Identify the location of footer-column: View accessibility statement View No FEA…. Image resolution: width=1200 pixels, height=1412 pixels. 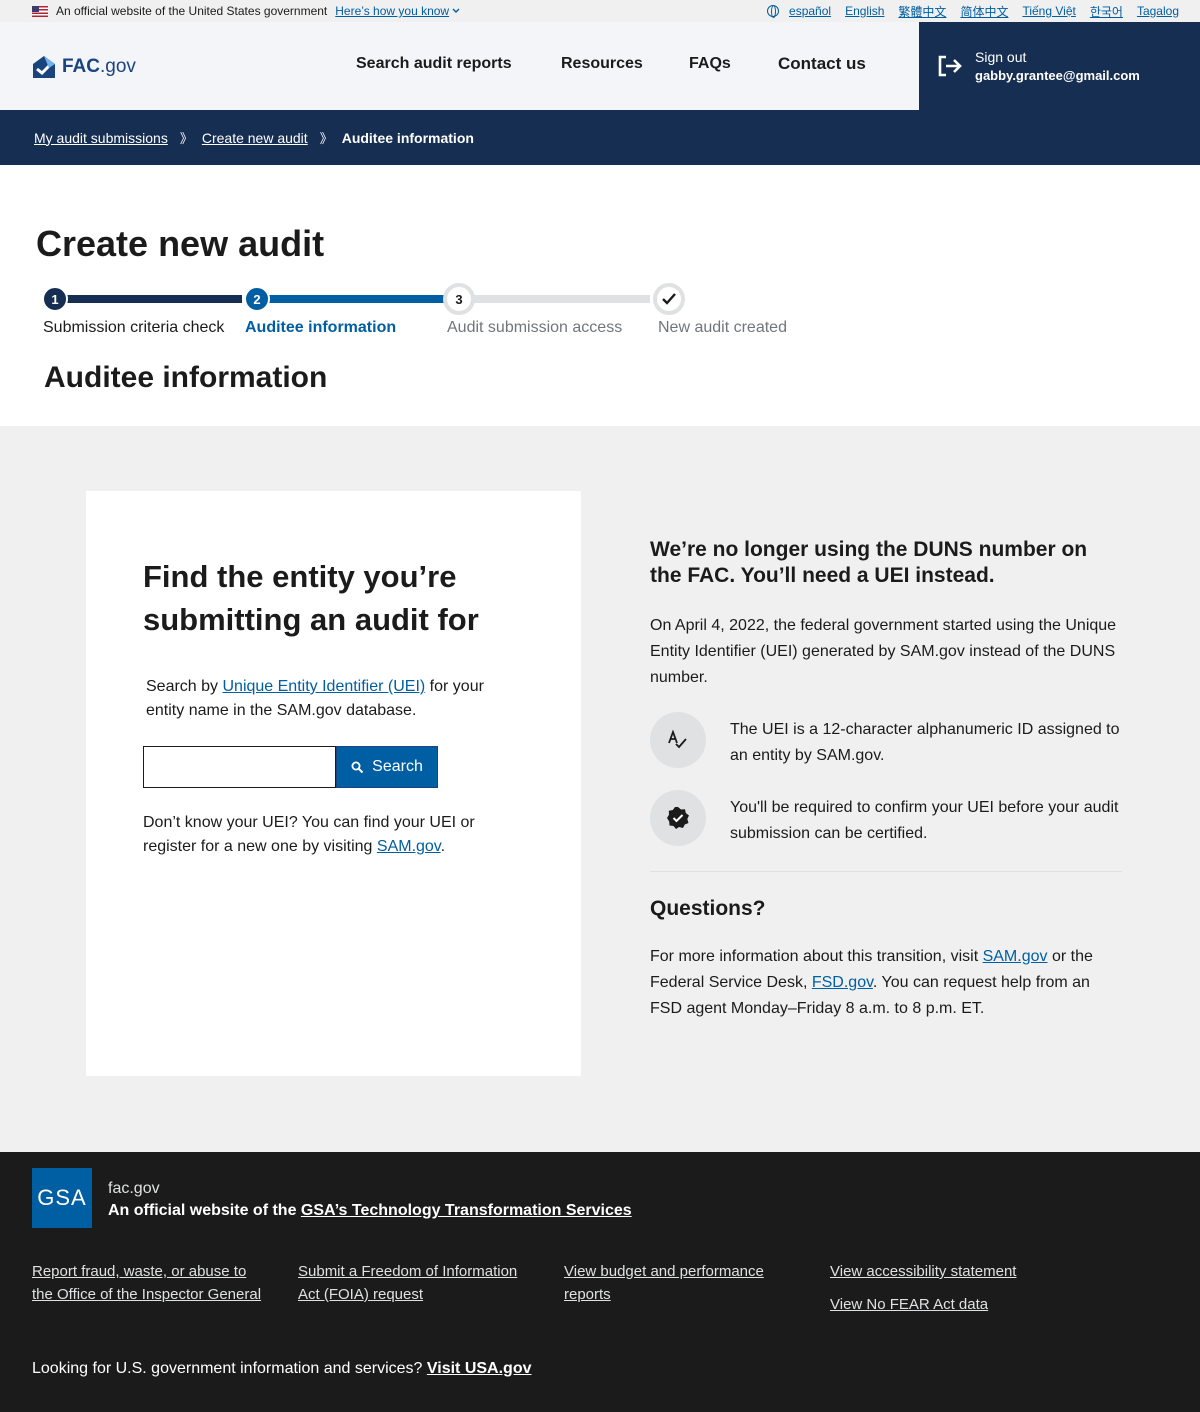
(960, 1288).